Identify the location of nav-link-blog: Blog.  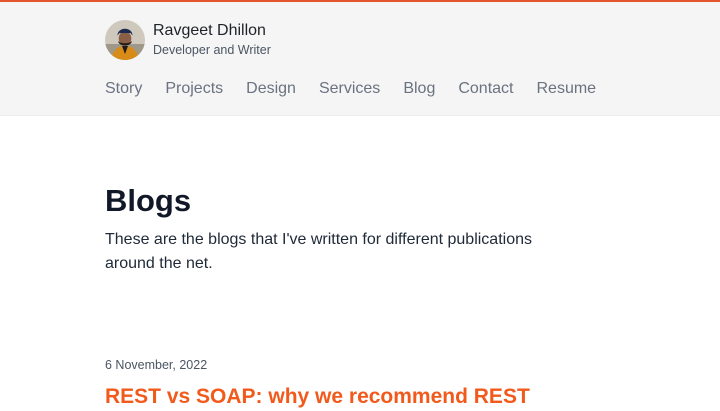
(419, 89).